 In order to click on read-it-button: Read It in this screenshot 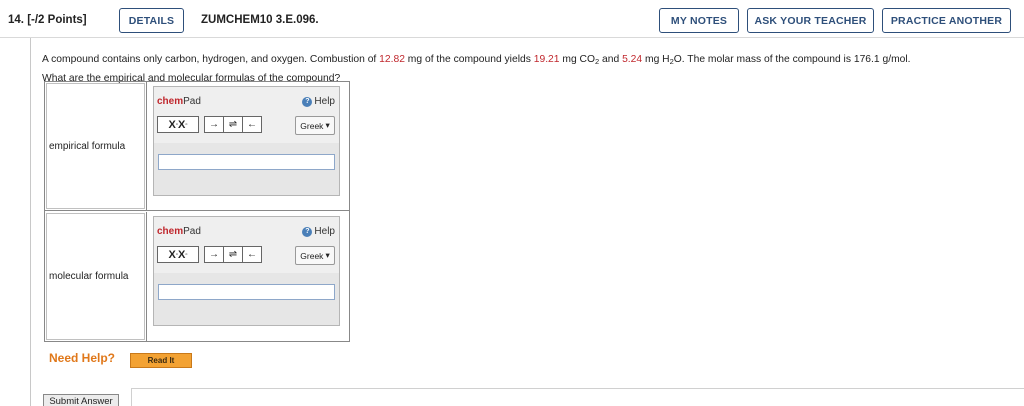, I will do `click(161, 360)`.